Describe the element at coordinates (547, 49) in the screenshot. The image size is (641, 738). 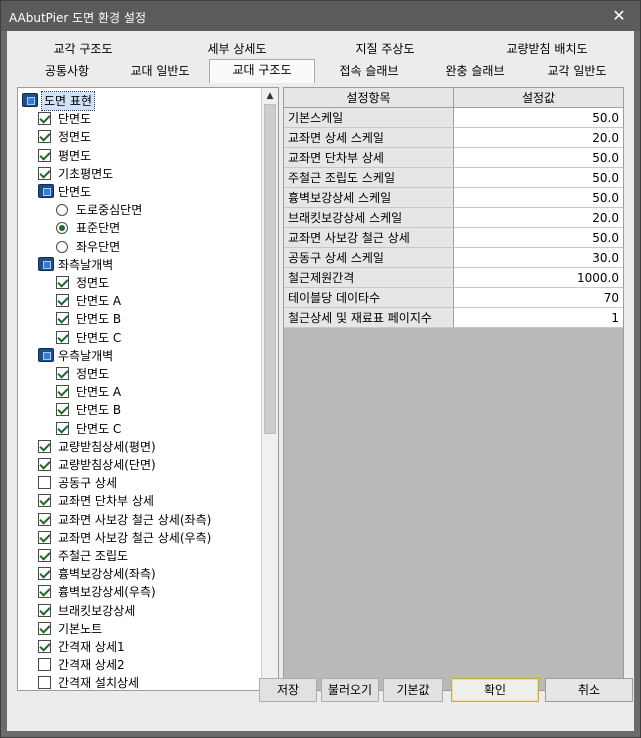
I see `tab-bearing-layout: 교량받침 배치도` at that location.